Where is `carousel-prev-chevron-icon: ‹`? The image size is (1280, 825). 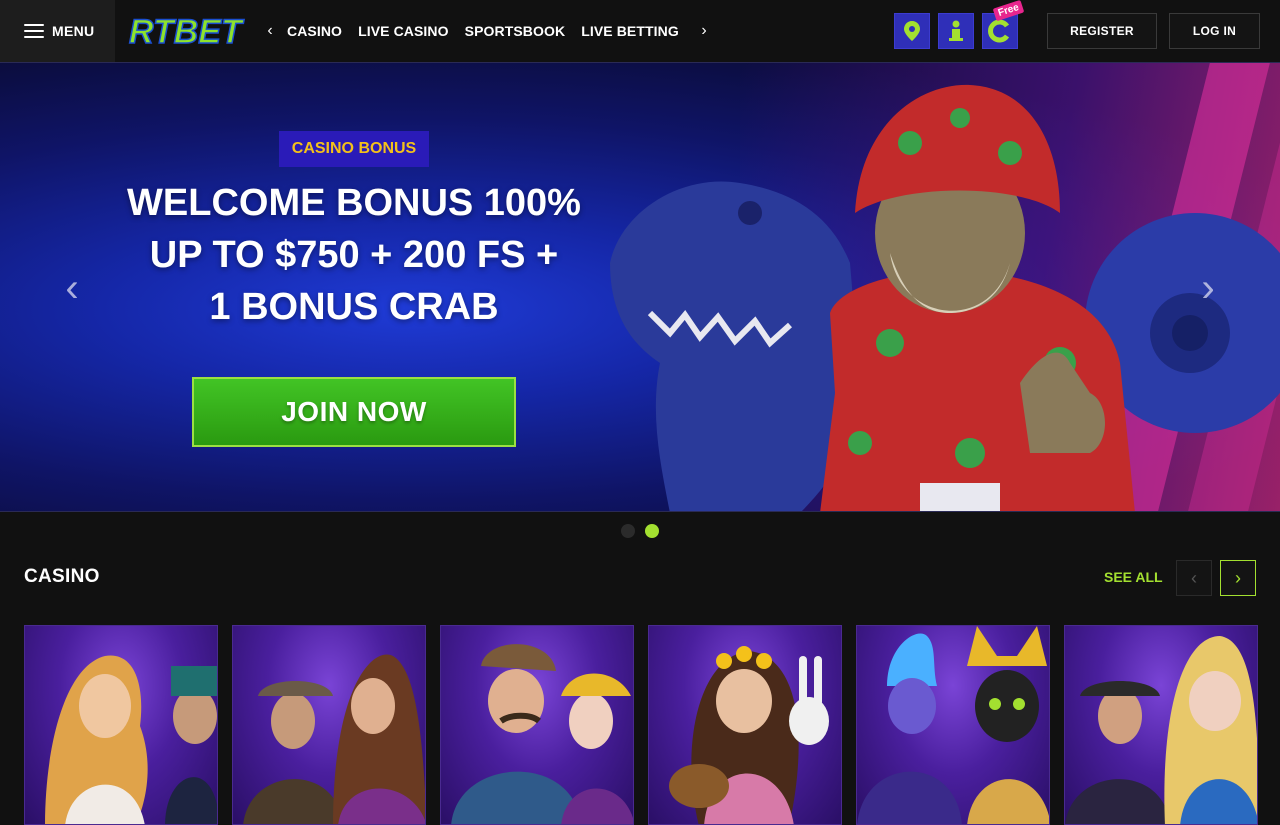 carousel-prev-chevron-icon: ‹ is located at coordinates (1194, 578).